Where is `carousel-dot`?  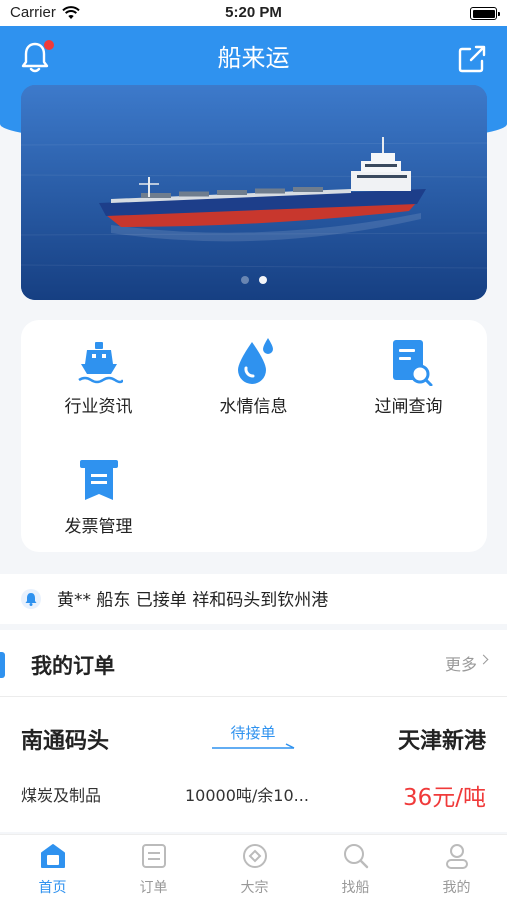
carousel-dot is located at coordinates (245, 280).